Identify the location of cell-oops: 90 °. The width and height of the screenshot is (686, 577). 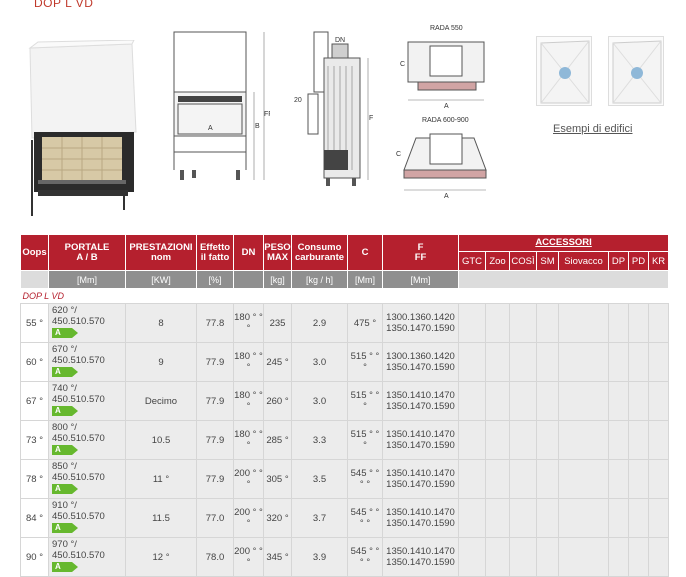
(34, 557).